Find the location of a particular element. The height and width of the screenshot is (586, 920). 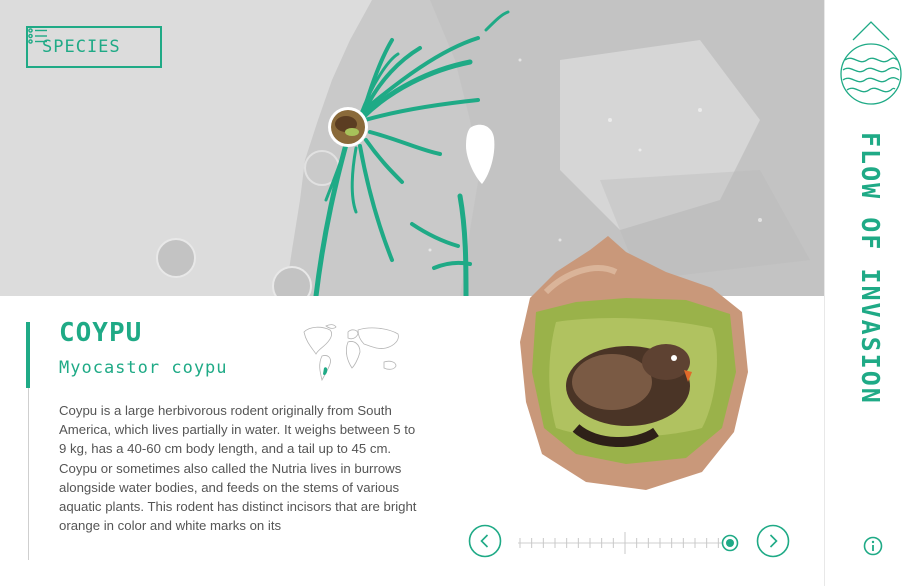

species-name: COYPU is located at coordinates (101, 333).